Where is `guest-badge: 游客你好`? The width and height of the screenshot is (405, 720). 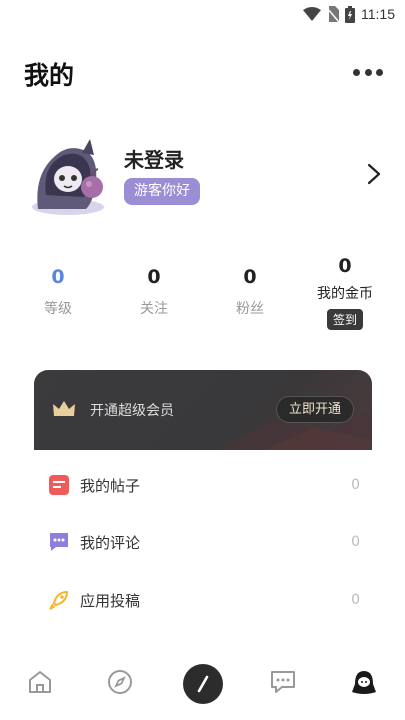
guest-badge: 游客你好 is located at coordinates (162, 191).